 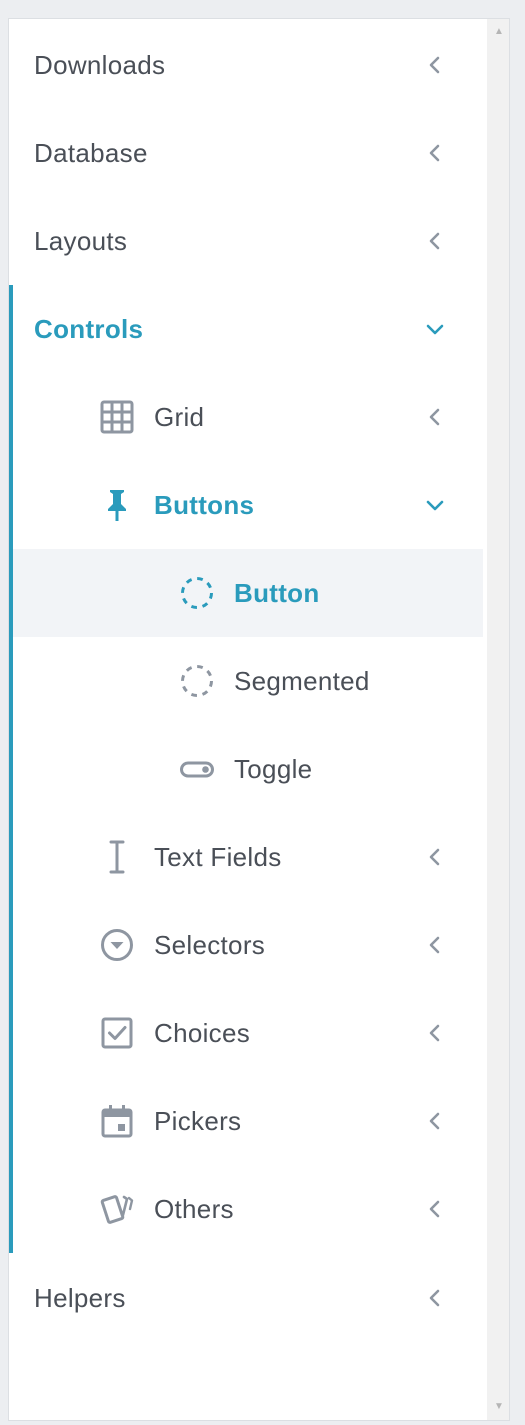 What do you see at coordinates (244, 329) in the screenshot?
I see `sidebar-item-controls: Controls` at bounding box center [244, 329].